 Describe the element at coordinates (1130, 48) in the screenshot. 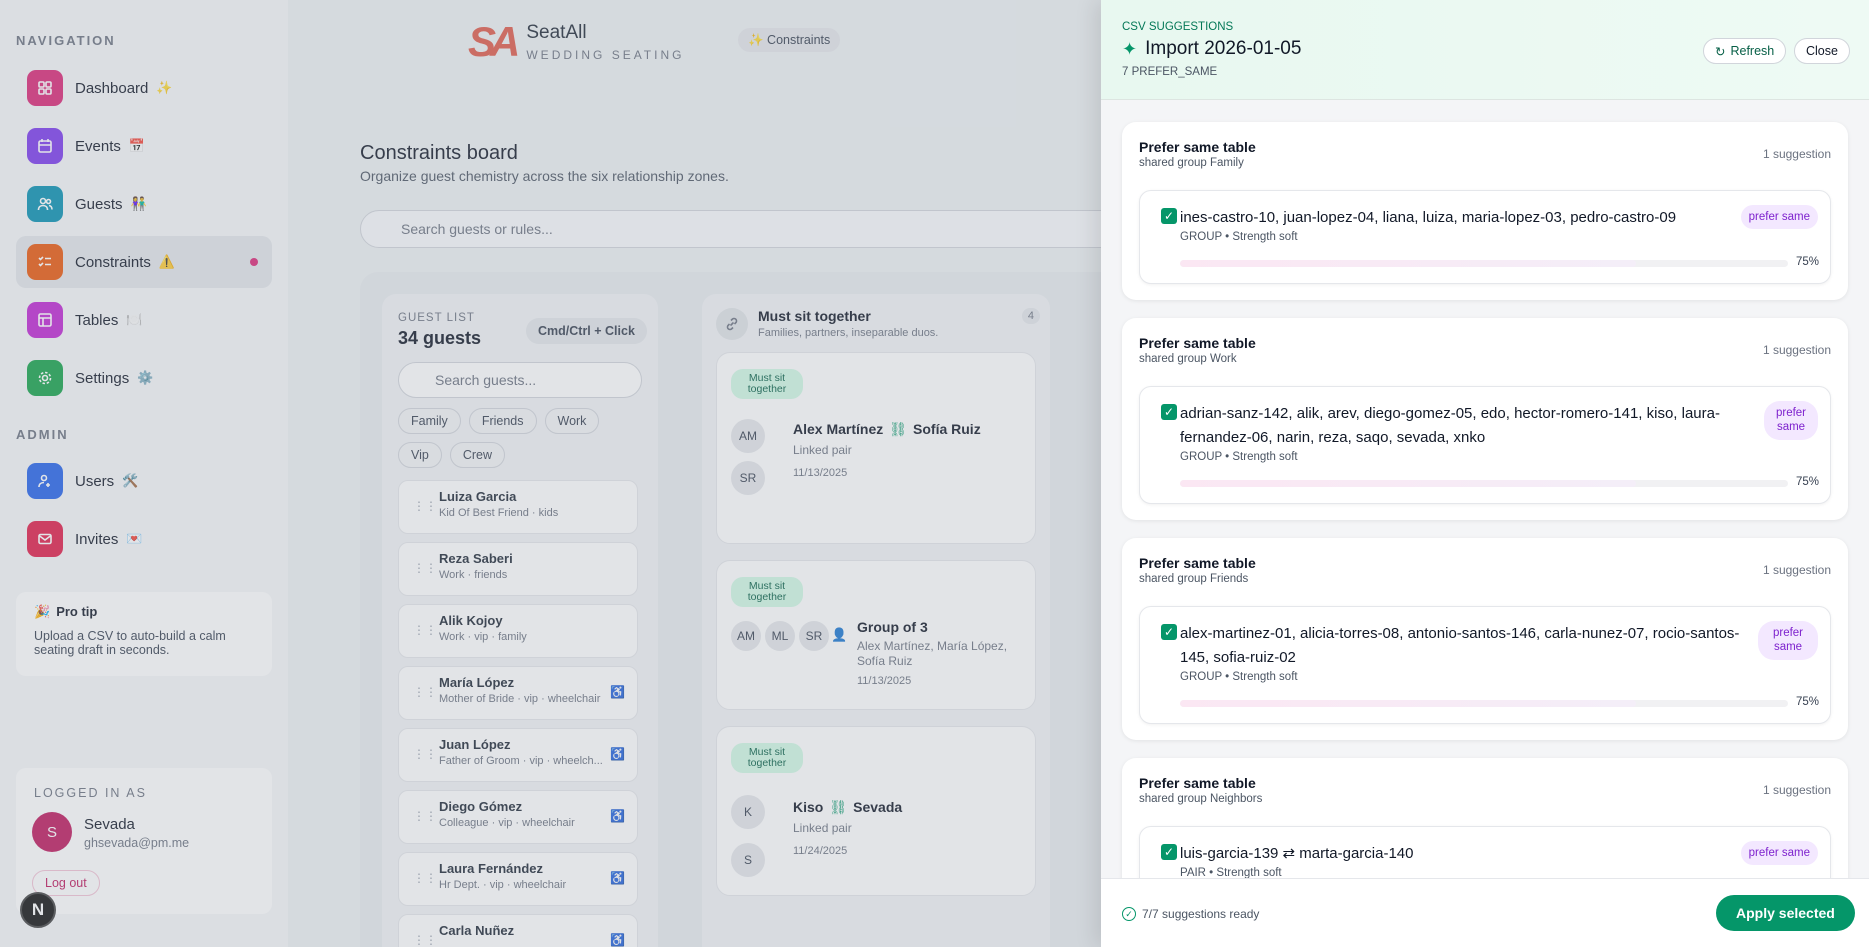

I see `sparkles-icon: ✦` at that location.